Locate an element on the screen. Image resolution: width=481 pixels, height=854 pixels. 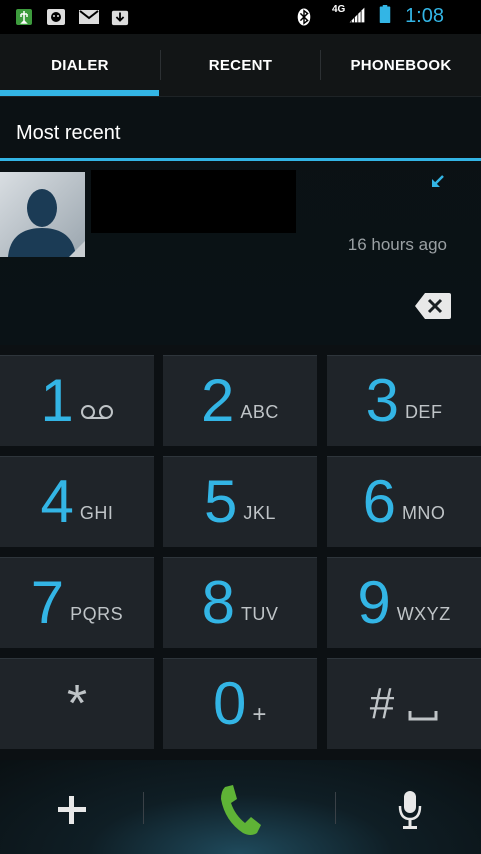
section-title: Most recent is located at coordinates (68, 133).